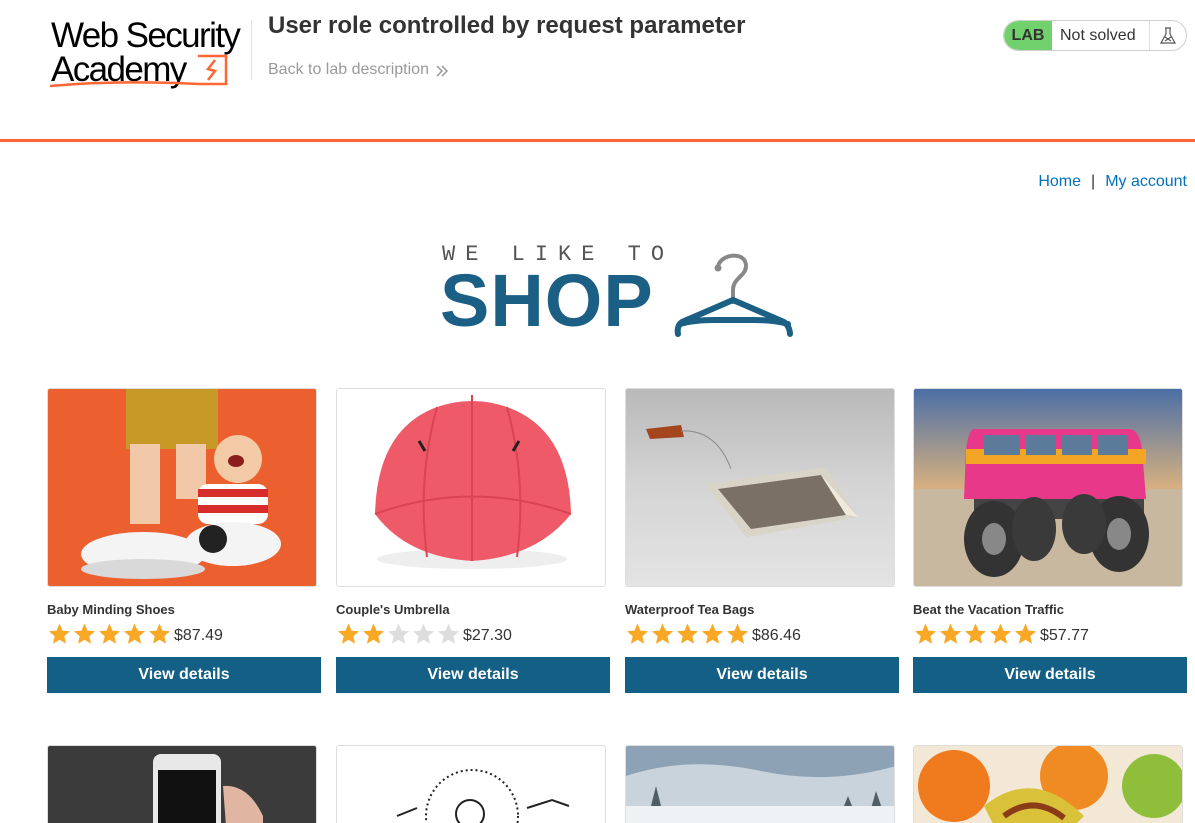 Image resolution: width=1195 pixels, height=823 pixels. I want to click on product-price: $86.46, so click(776, 635).